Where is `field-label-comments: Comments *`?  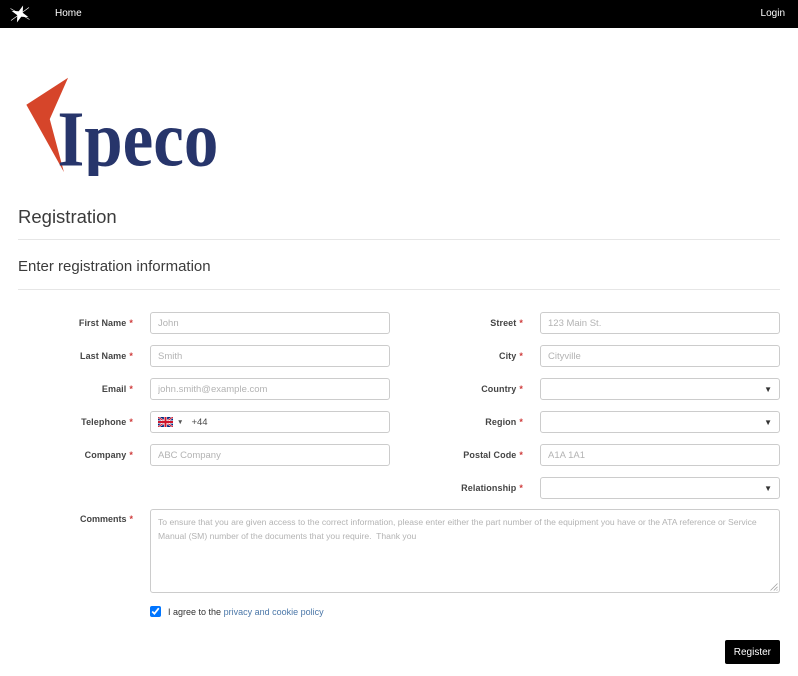 field-label-comments: Comments * is located at coordinates (84, 551).